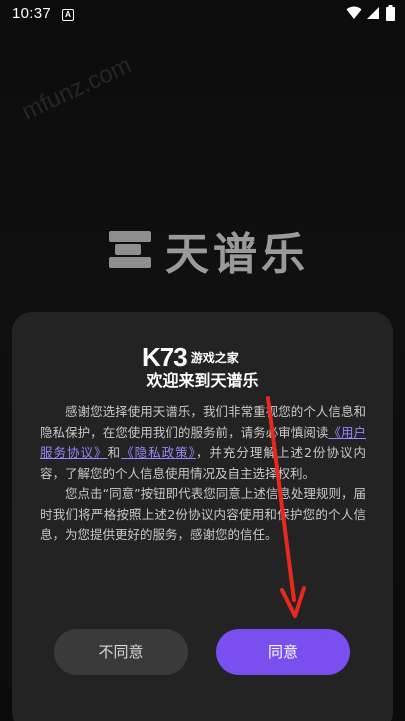 The width and height of the screenshot is (405, 721). I want to click on privacy-policy-link: 《隐私政策》, so click(158, 452).